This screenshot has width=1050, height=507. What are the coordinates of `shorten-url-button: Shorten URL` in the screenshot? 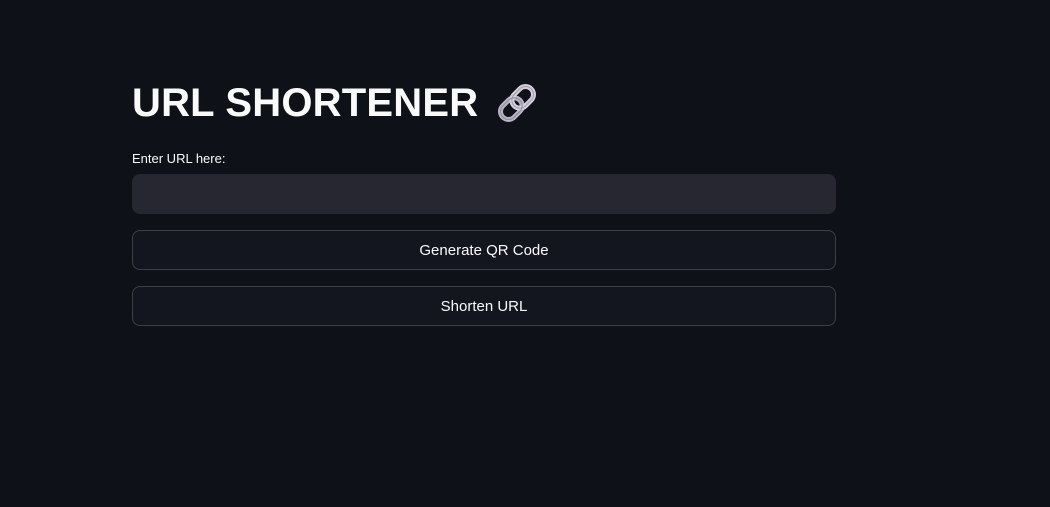 It's located at (484, 306).